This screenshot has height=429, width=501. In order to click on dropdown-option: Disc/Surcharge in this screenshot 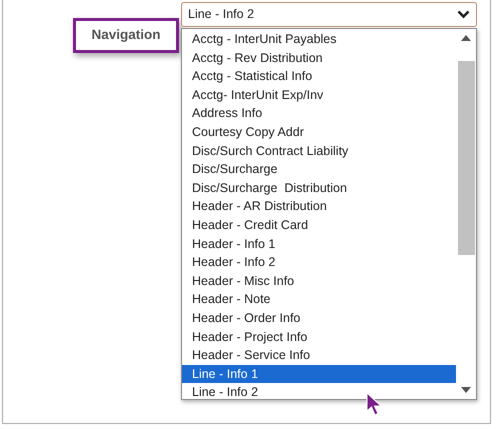, I will do `click(319, 169)`.